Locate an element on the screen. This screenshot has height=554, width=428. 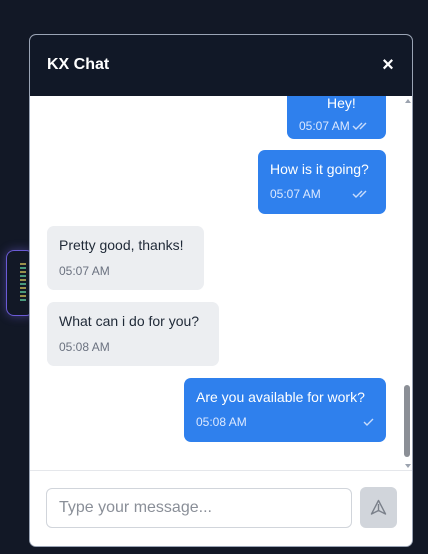
message-composer is located at coordinates (221, 508).